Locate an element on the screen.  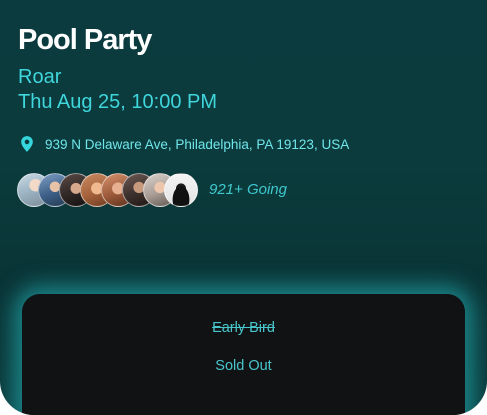
avatar is located at coordinates (181, 190).